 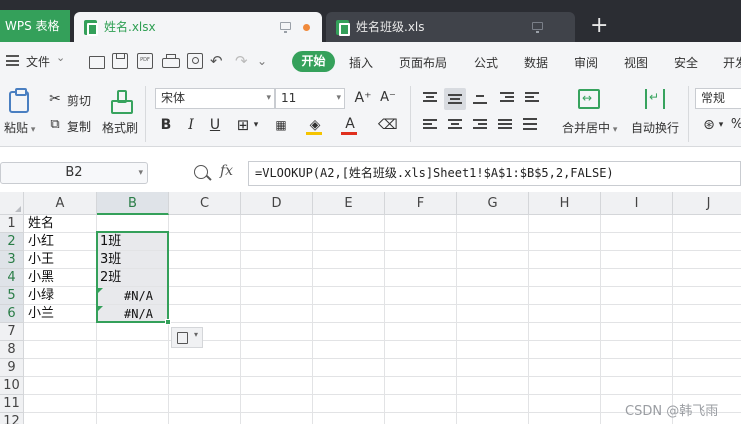 What do you see at coordinates (536, 62) in the screenshot?
I see `tab-data: 数据` at bounding box center [536, 62].